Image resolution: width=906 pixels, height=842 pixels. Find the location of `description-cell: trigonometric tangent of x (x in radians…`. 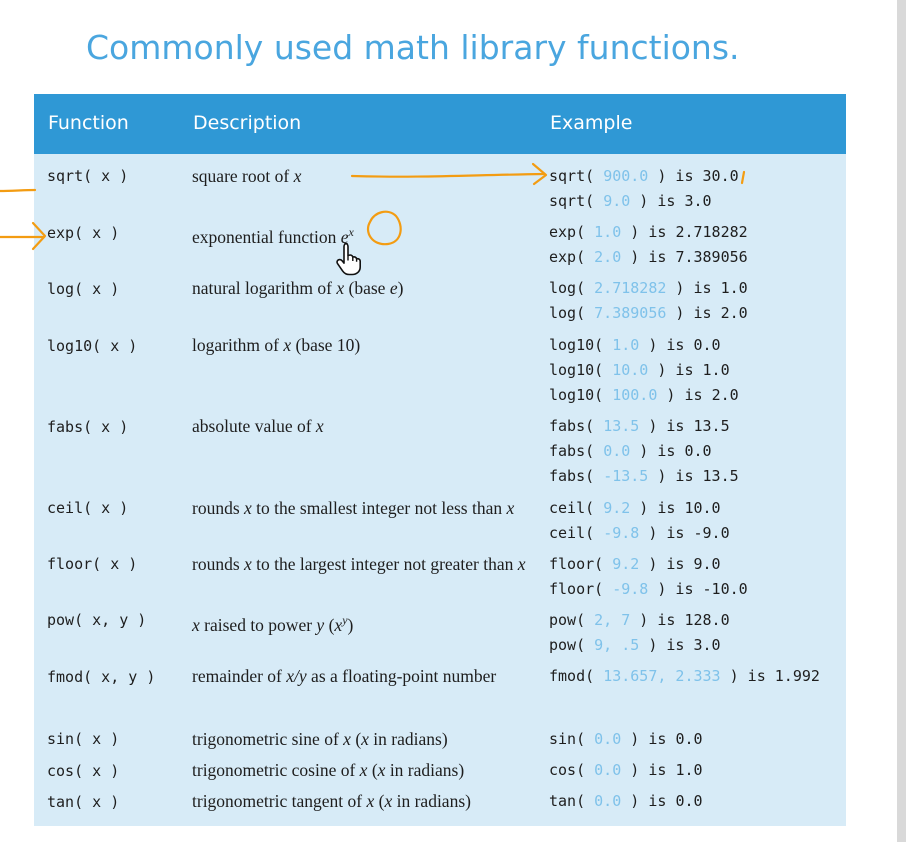

description-cell: trigonometric tangent of x (x in radians… is located at coordinates (331, 801).